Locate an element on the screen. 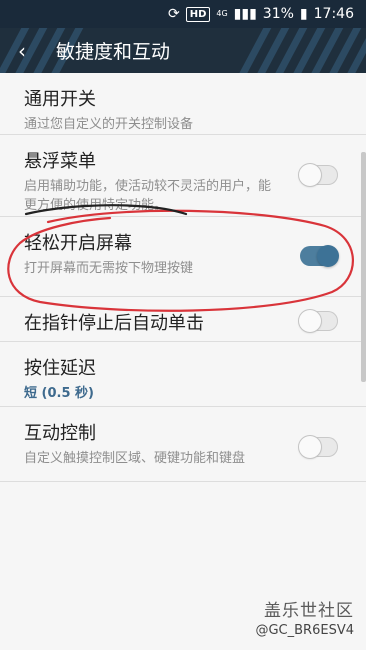  back-arrow-icon: ‹ is located at coordinates (22, 50).